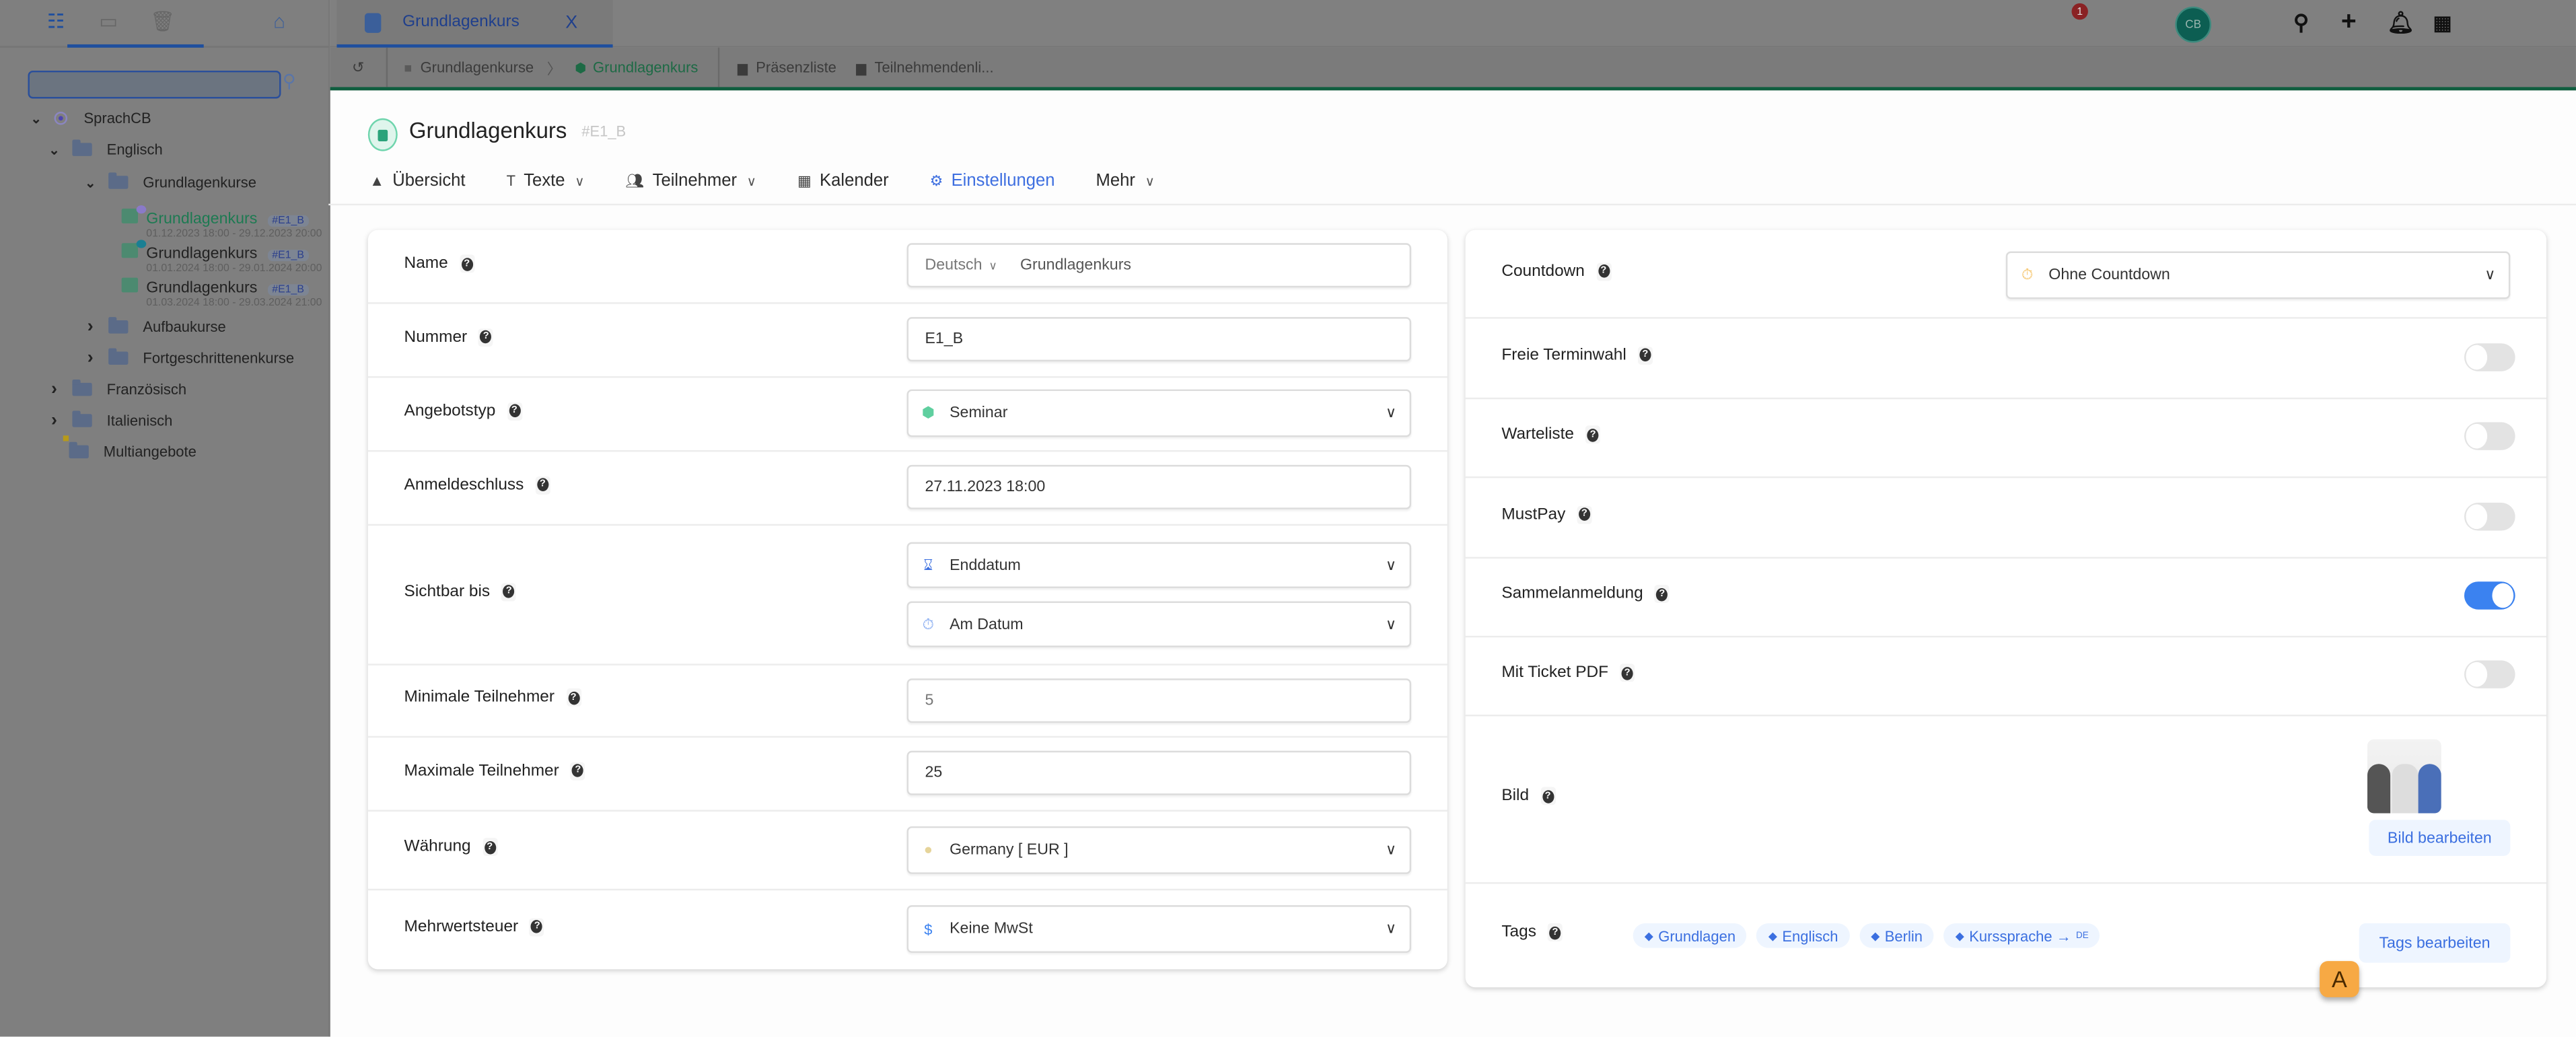  Describe the element at coordinates (1159, 413) in the screenshot. I see `select-angebotstyp: ⬢ Seminar ∨` at that location.